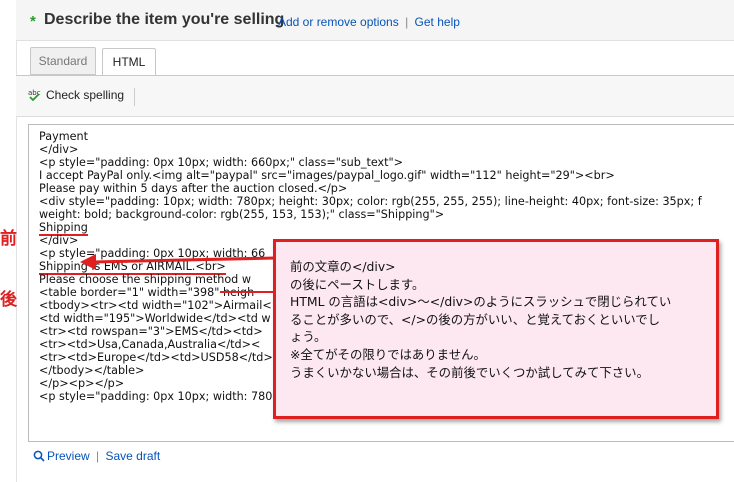 This screenshot has height=482, width=734. I want to click on header-links: Add or remove options | Get help, so click(369, 22).